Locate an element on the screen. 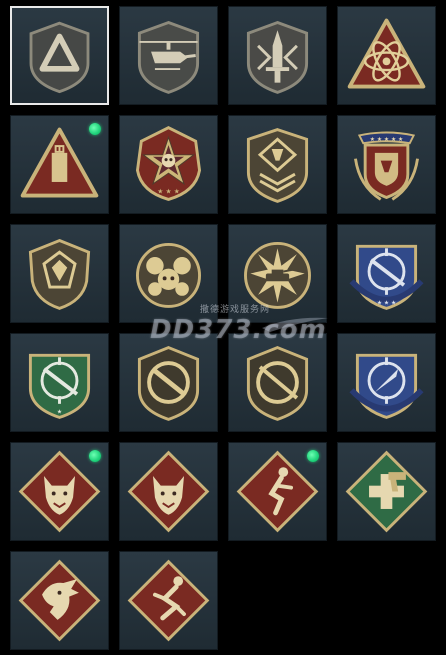  smg-circle-shield-emblem is located at coordinates (168, 383).